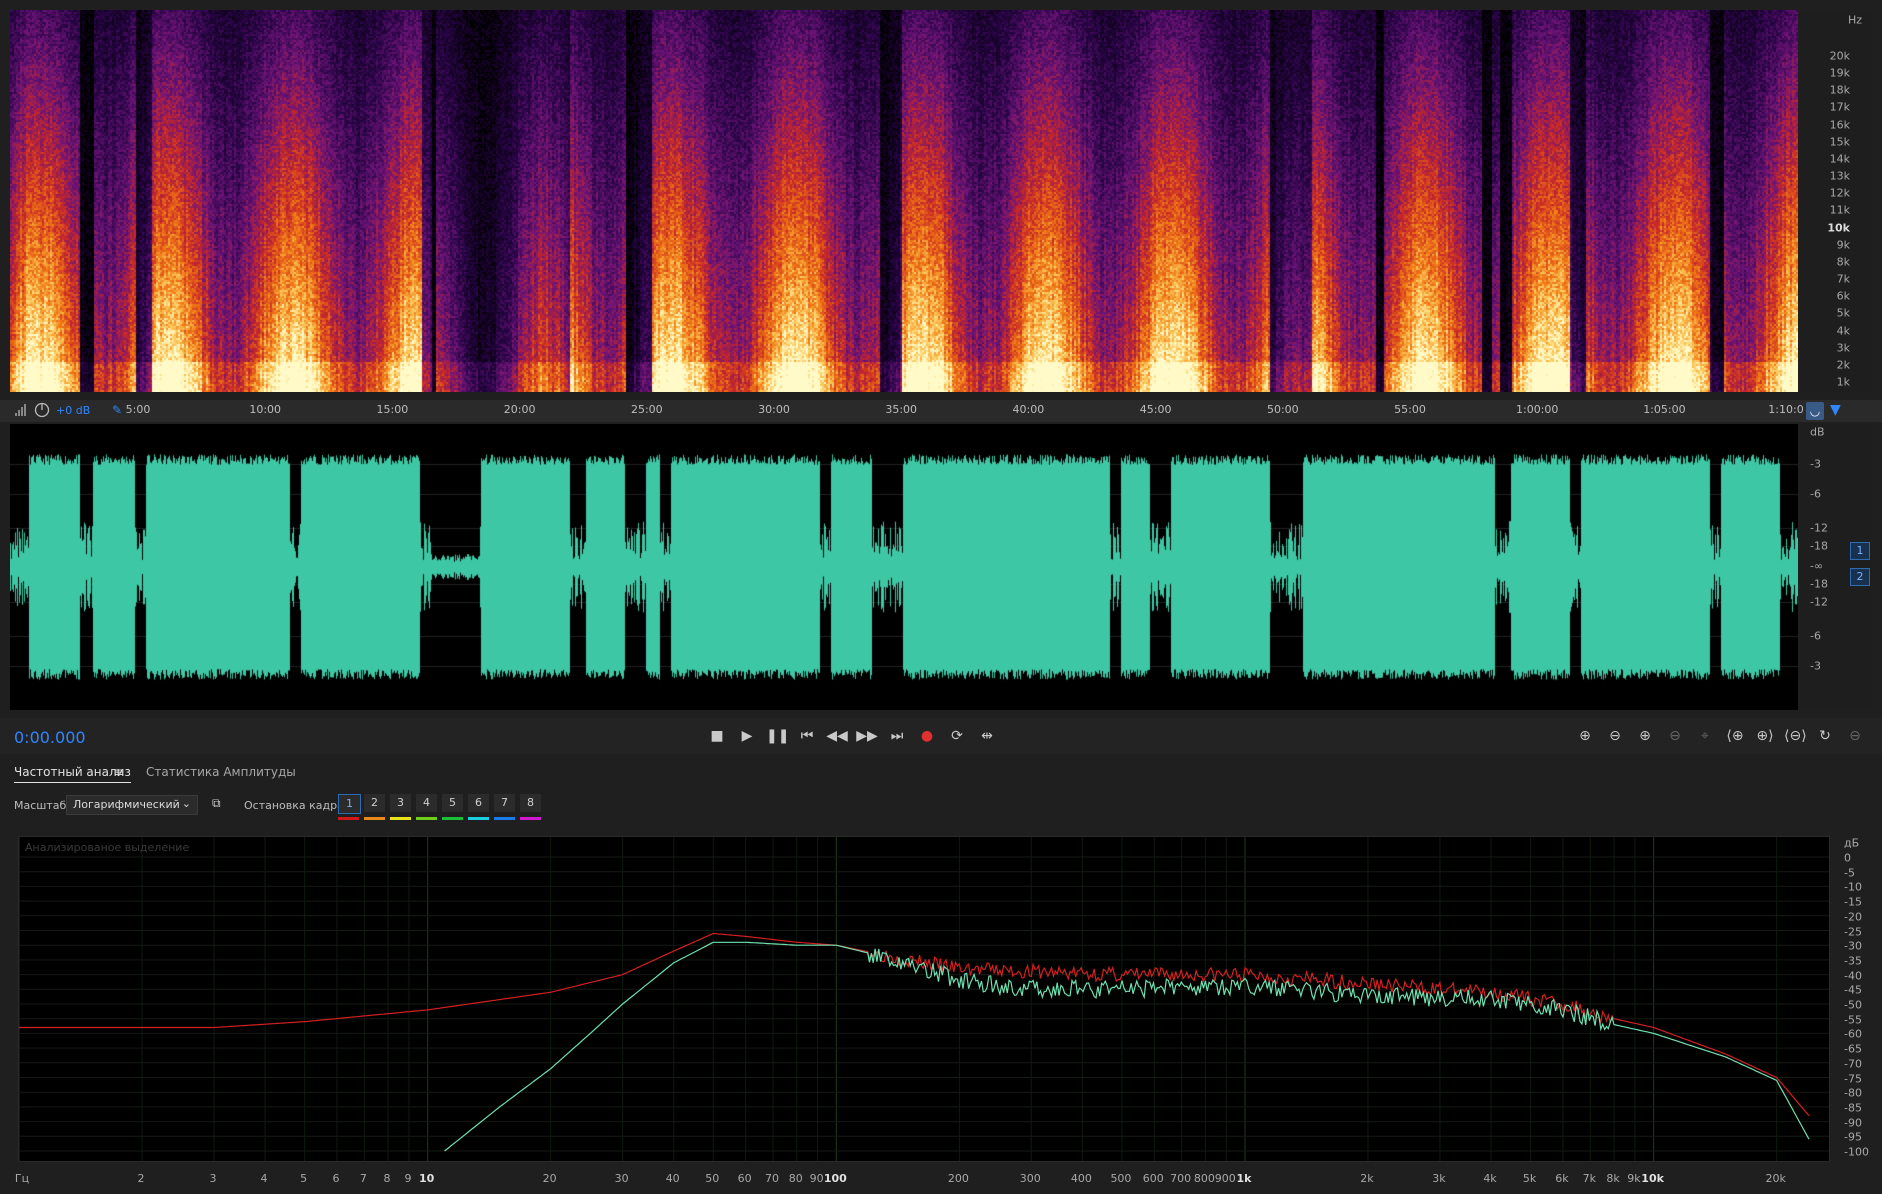  I want to click on time-tick-label: 15:00, so click(392, 409).